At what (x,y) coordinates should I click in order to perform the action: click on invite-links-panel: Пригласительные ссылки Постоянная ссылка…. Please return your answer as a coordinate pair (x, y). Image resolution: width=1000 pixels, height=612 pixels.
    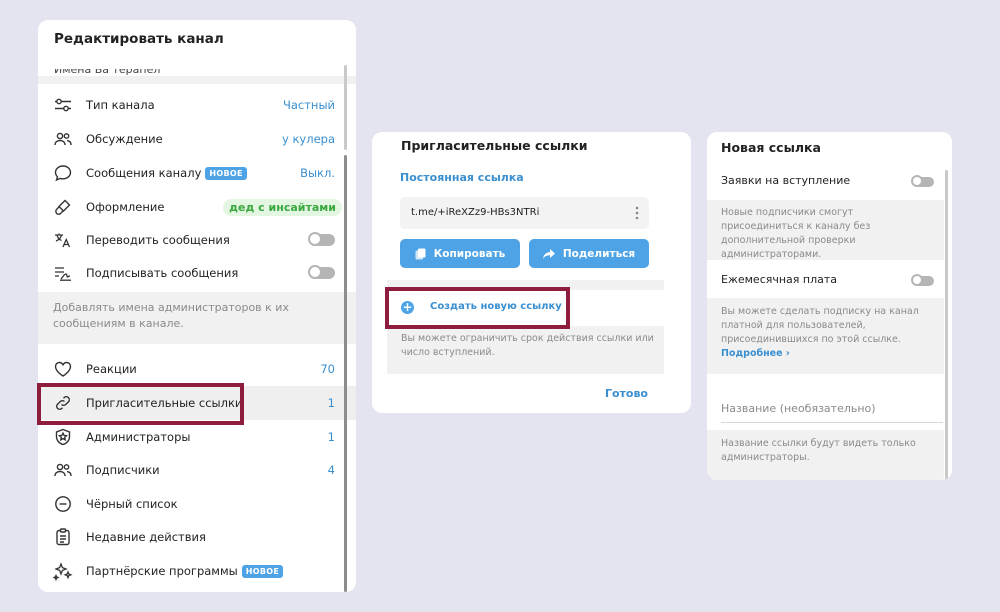
    Looking at the image, I should click on (531, 272).